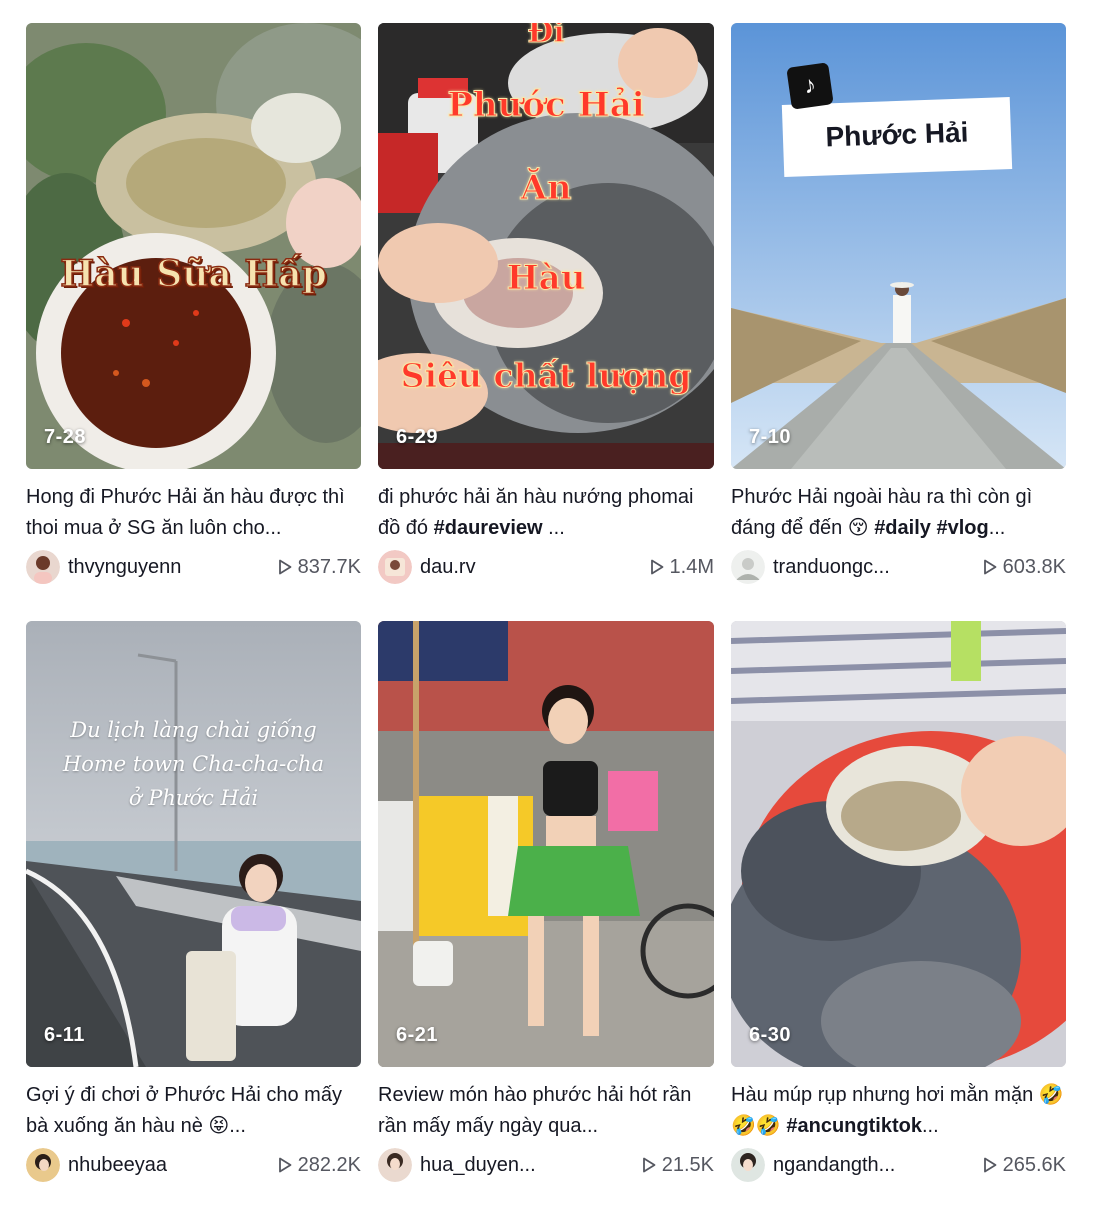  I want to click on thumbnail-caption: Đi, so click(546, 37).